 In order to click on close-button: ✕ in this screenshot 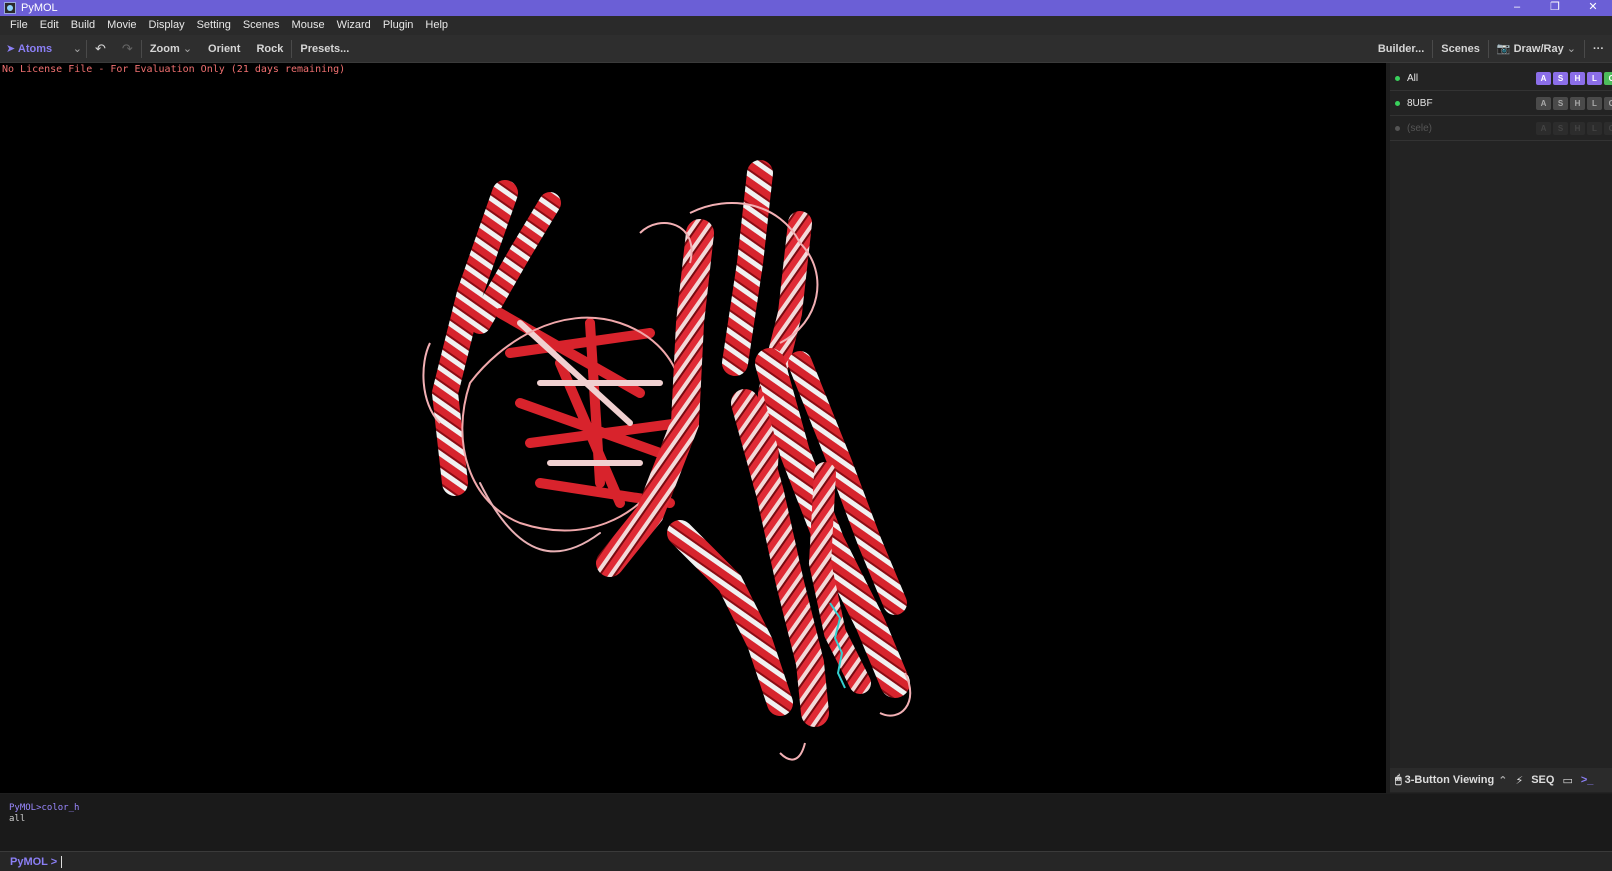, I will do `click(1593, 8)`.